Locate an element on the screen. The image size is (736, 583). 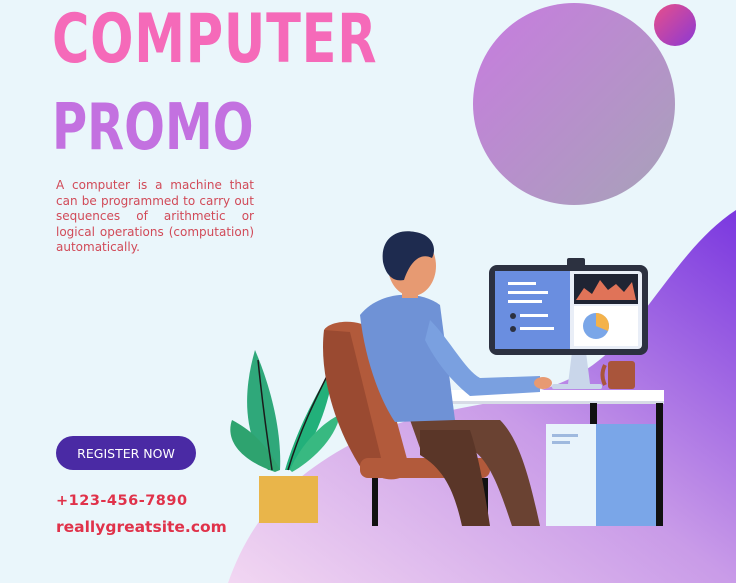
gradient-circle-small-icon is located at coordinates (675, 25).